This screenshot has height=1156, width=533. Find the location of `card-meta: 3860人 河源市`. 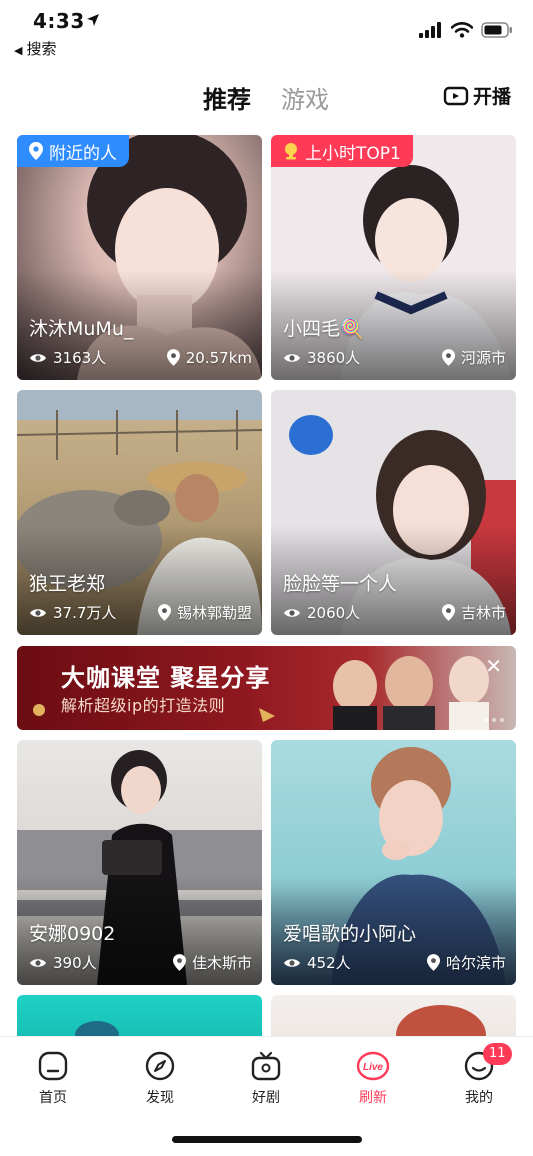

card-meta: 3860人 河源市 is located at coordinates (394, 357).